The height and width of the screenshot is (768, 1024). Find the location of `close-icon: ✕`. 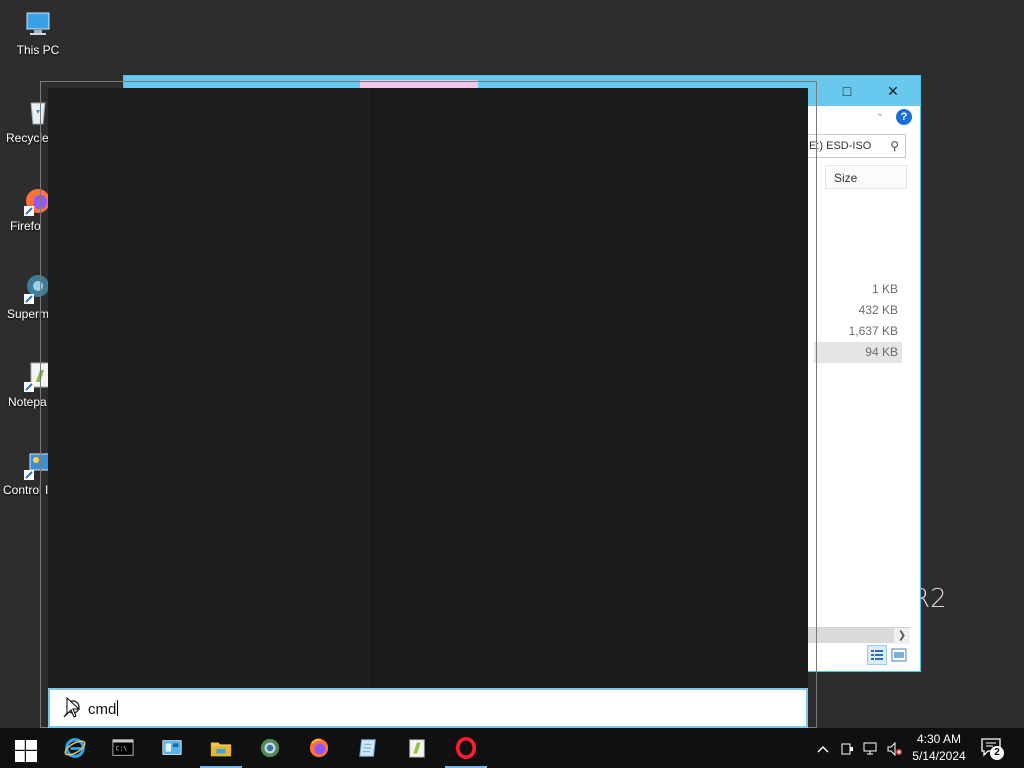

close-icon: ✕ is located at coordinates (893, 91).